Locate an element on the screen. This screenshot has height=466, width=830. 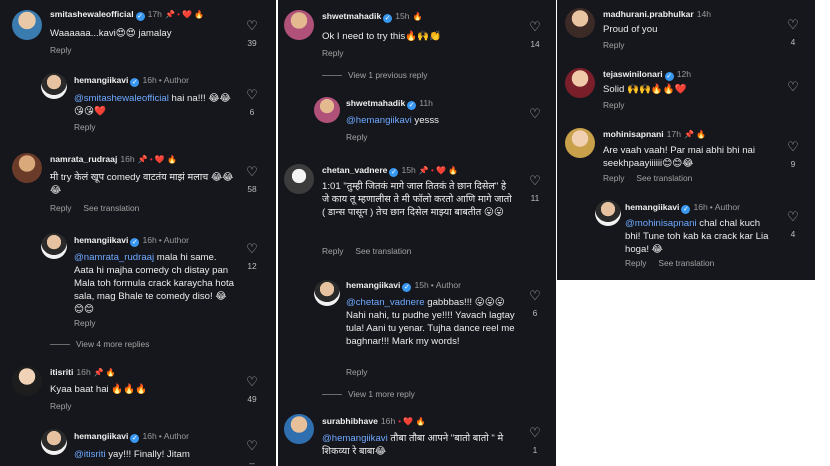
mention-link: @namrata_rudraaj is located at coordinates (114, 257).